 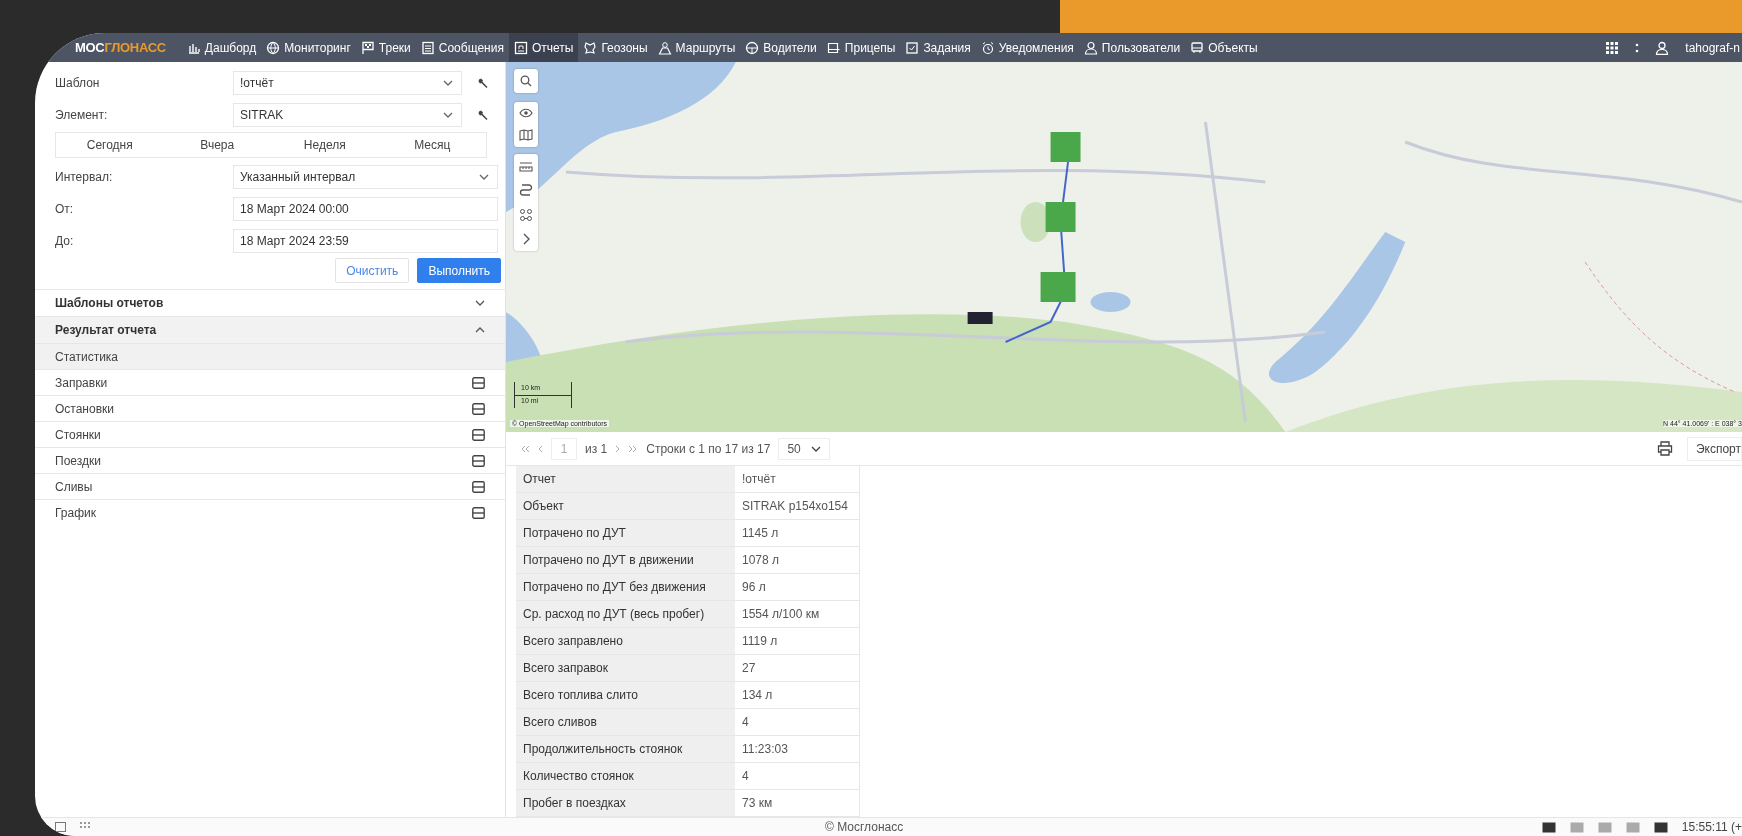 I want to click on nav-tab: Мониторинг, so click(x=308, y=47).